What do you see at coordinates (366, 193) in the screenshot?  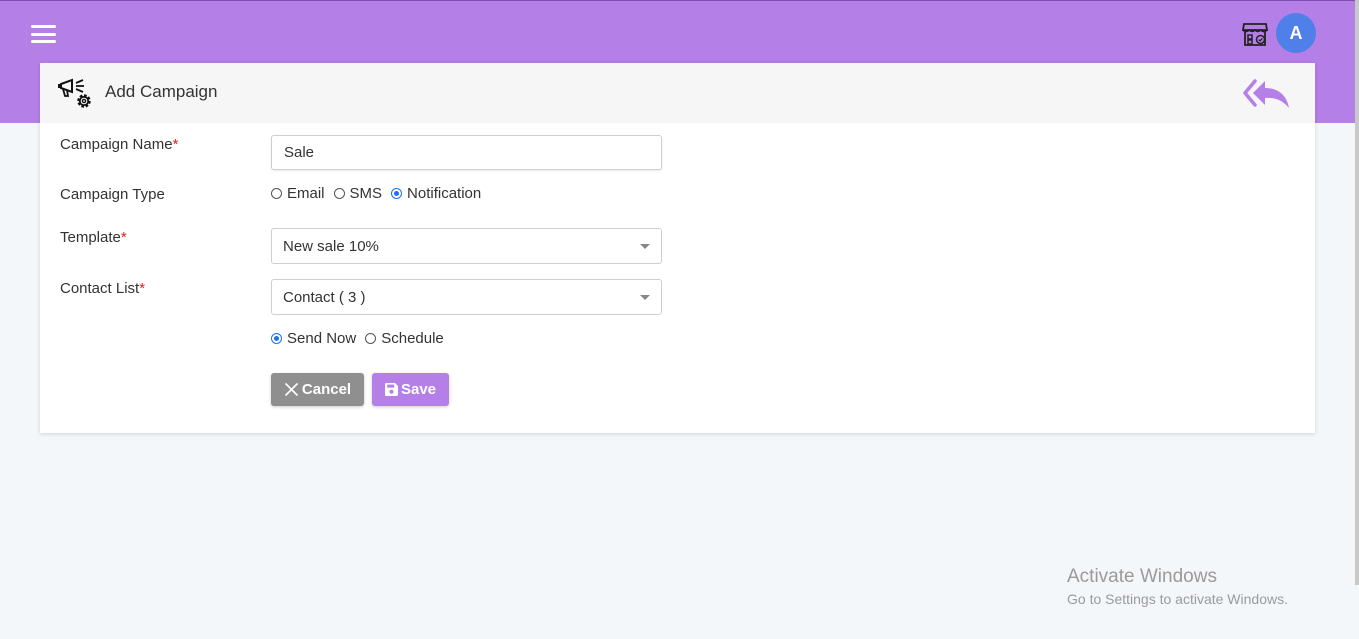 I see `radio-sms-label: SMS` at bounding box center [366, 193].